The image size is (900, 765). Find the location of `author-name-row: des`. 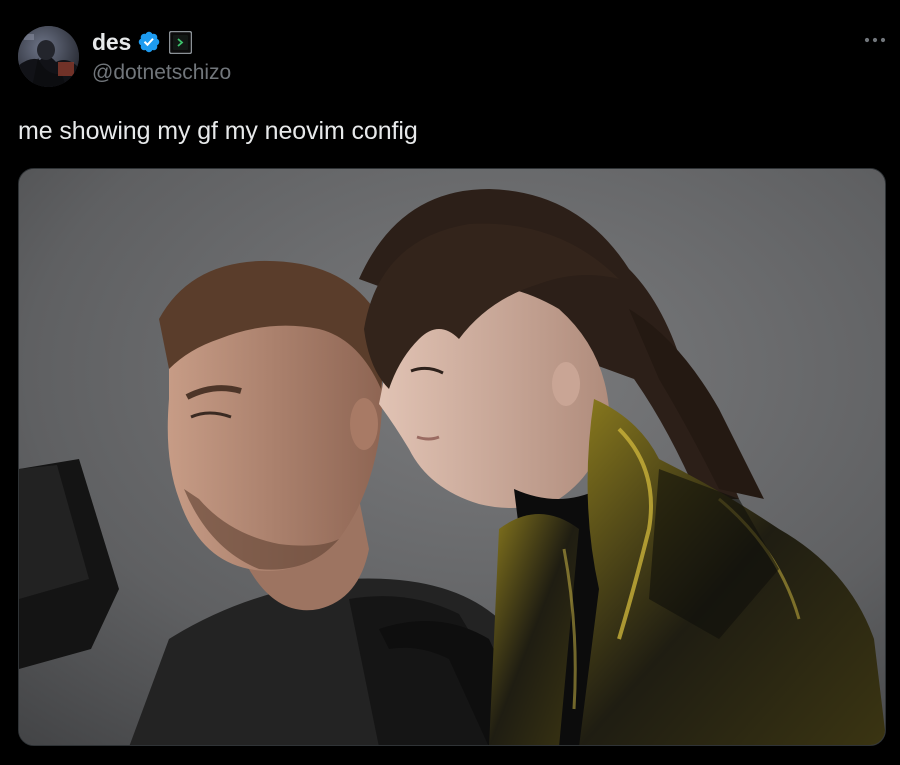

author-name-row: des is located at coordinates (142, 42).